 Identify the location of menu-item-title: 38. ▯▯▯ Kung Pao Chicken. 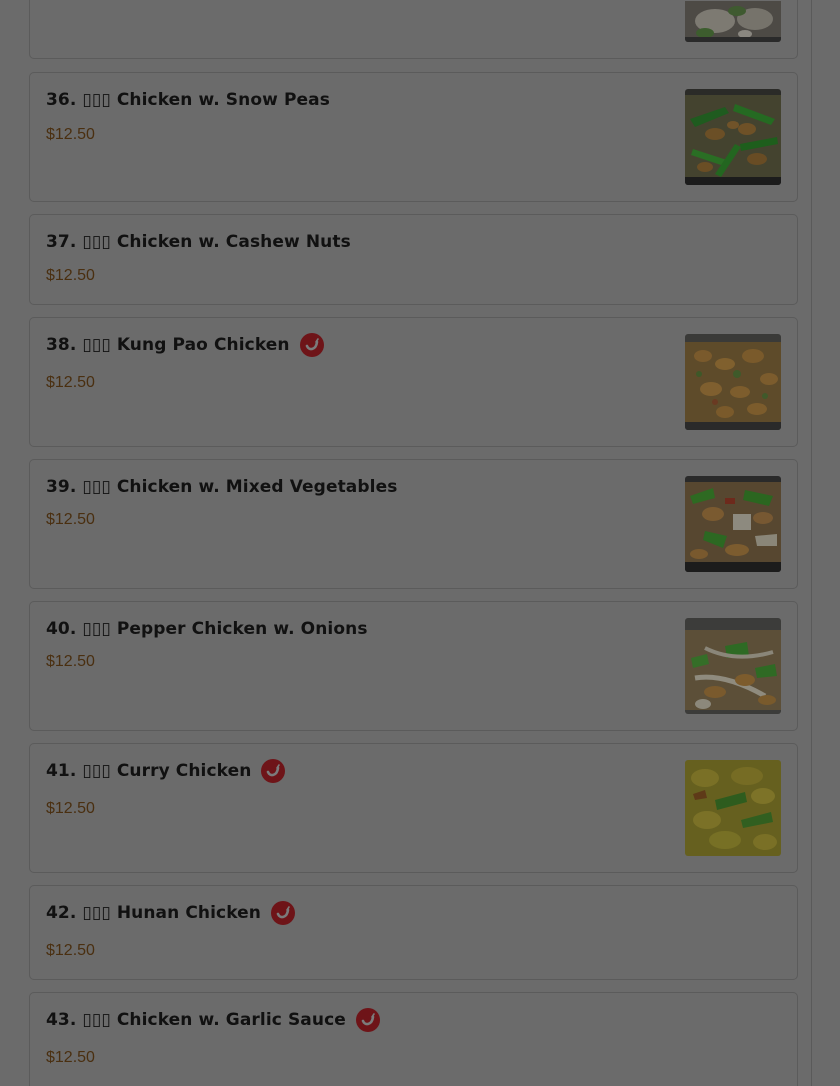
(168, 345).